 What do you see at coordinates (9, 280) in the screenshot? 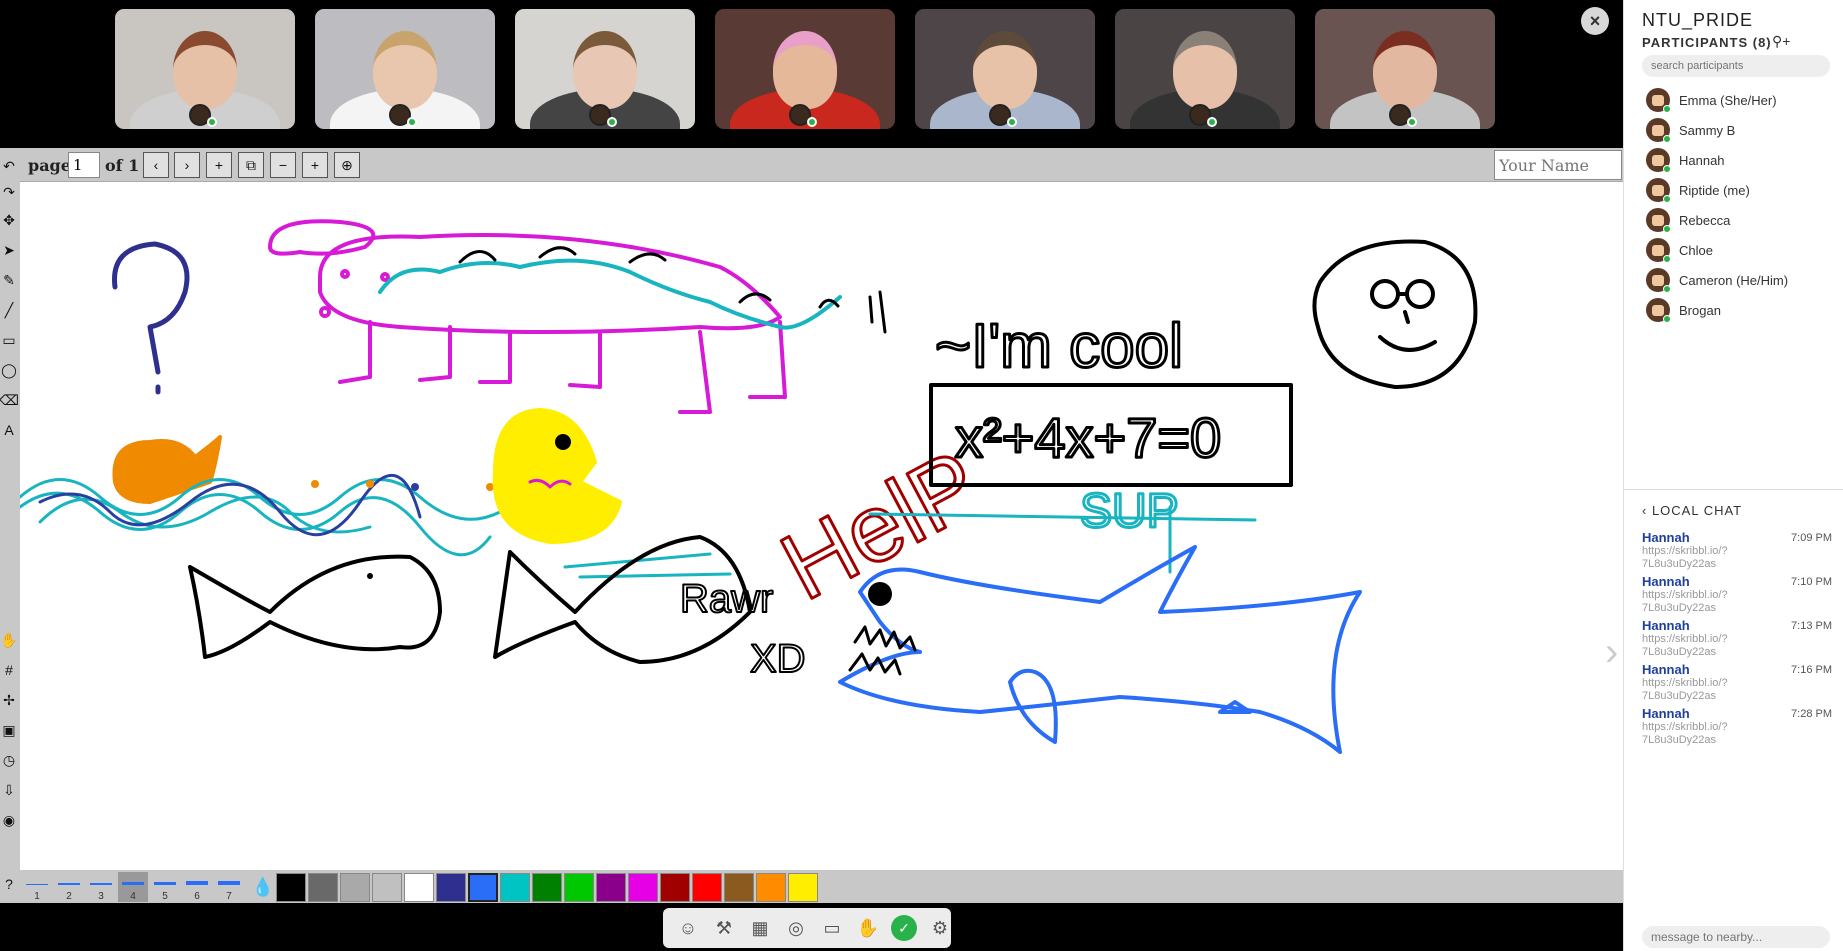
I see `pencil-icon: ✎` at bounding box center [9, 280].